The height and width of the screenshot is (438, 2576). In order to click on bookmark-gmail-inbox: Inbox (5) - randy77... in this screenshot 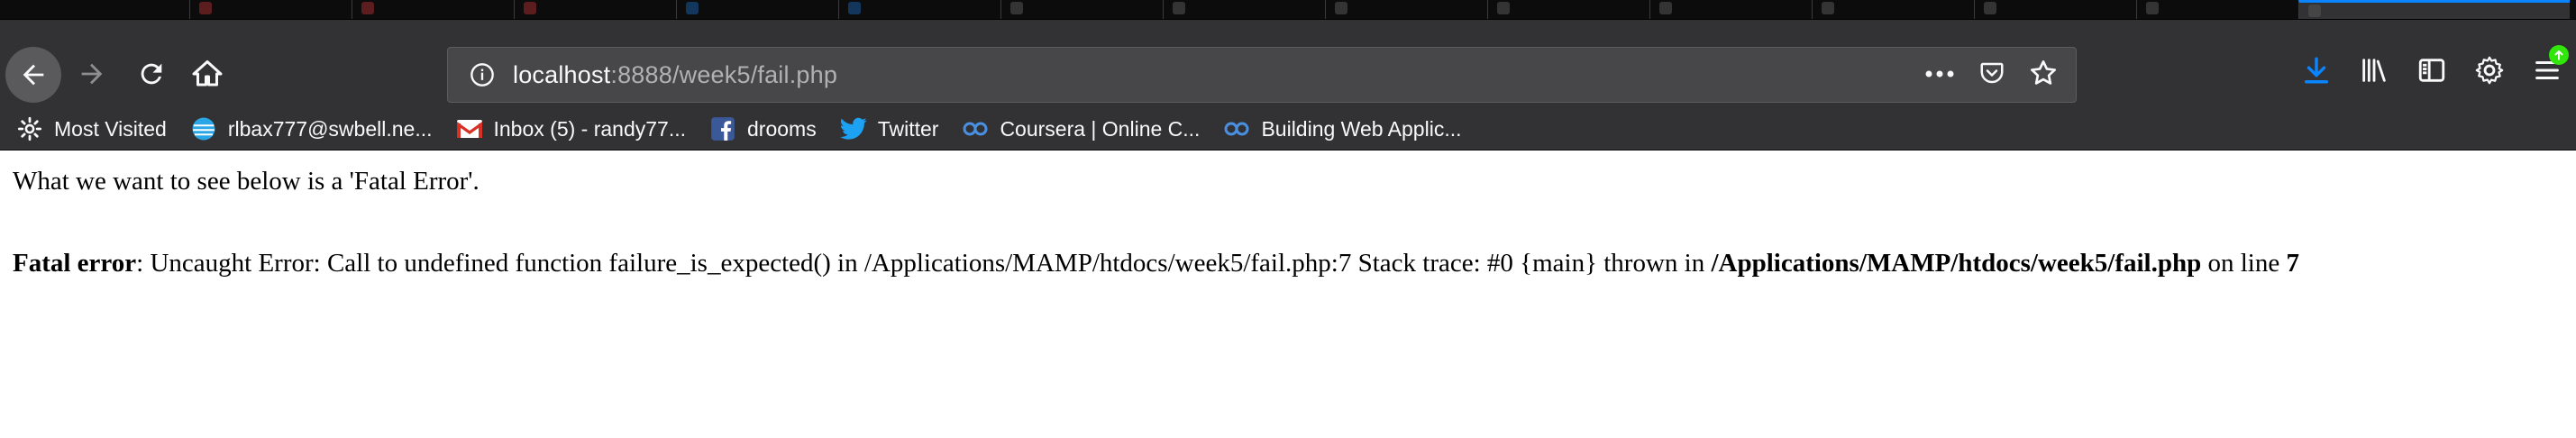, I will do `click(571, 128)`.